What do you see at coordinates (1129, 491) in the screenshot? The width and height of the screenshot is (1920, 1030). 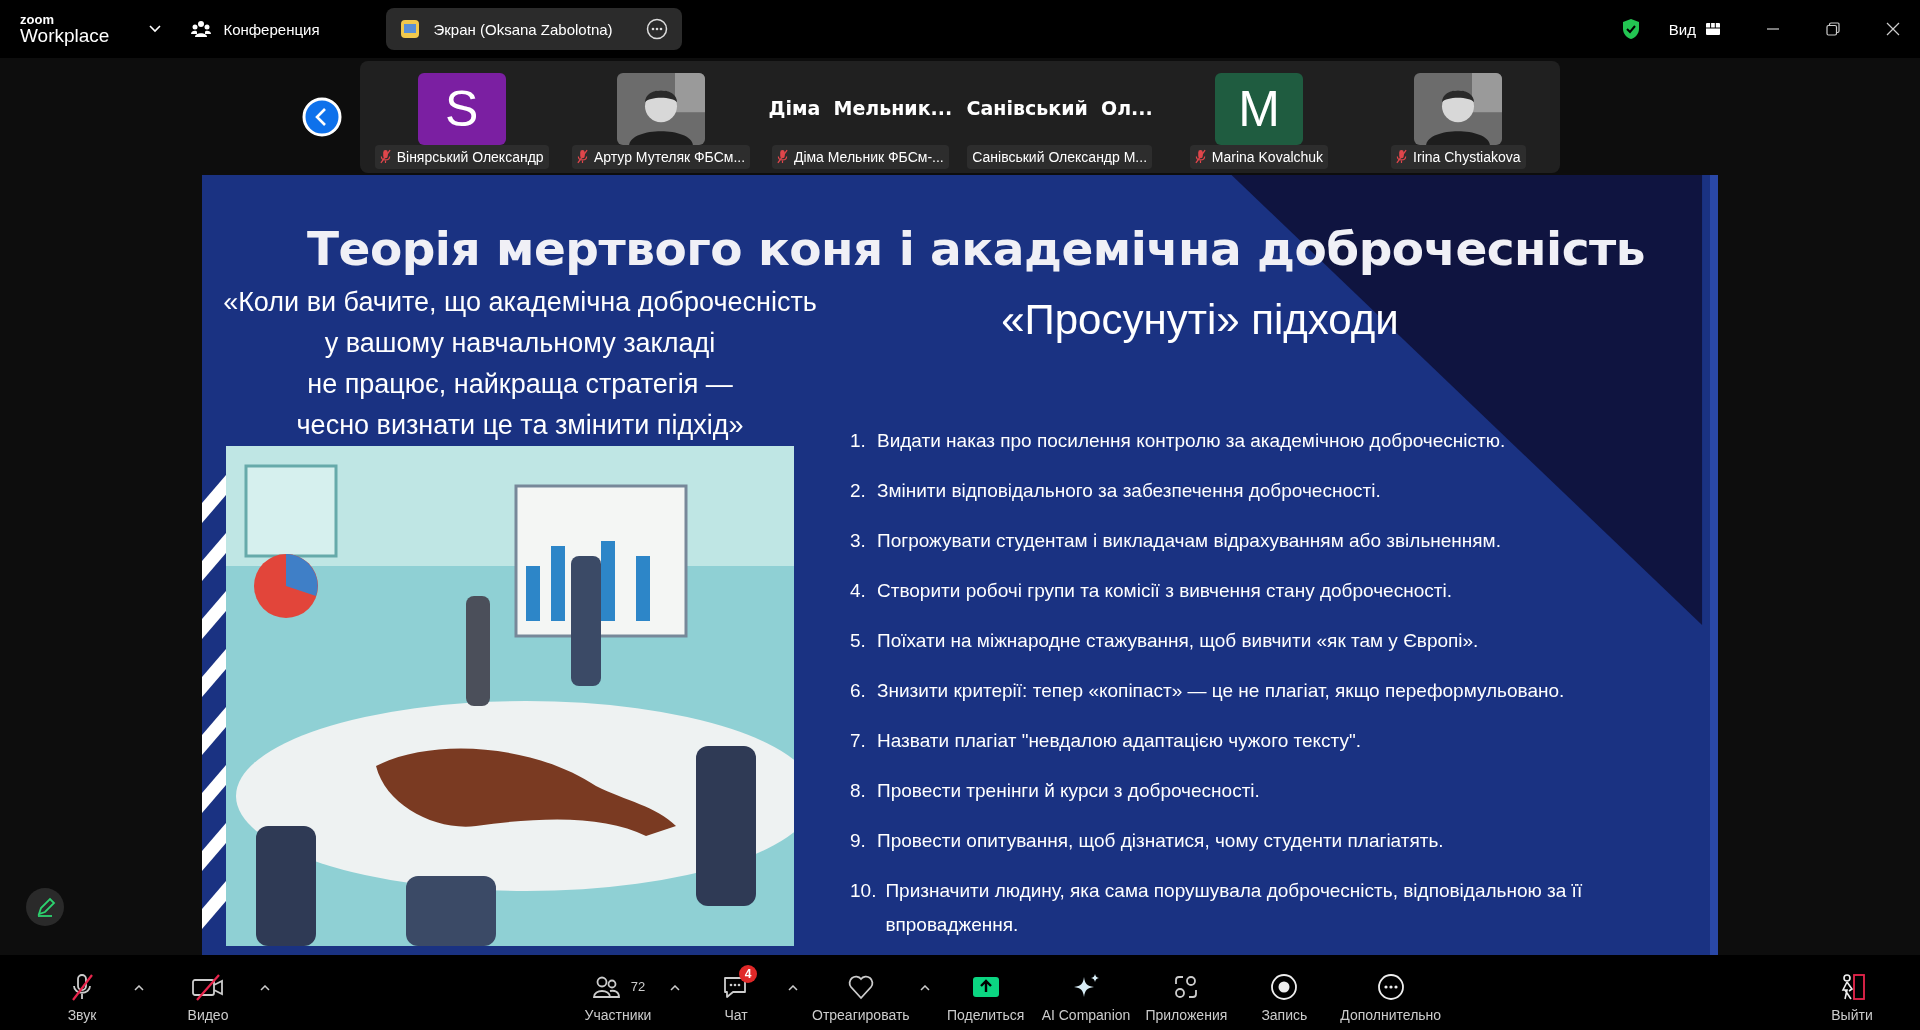 I see `list-item-text: Змінити відповідального за забезпечення доброчесності.` at bounding box center [1129, 491].